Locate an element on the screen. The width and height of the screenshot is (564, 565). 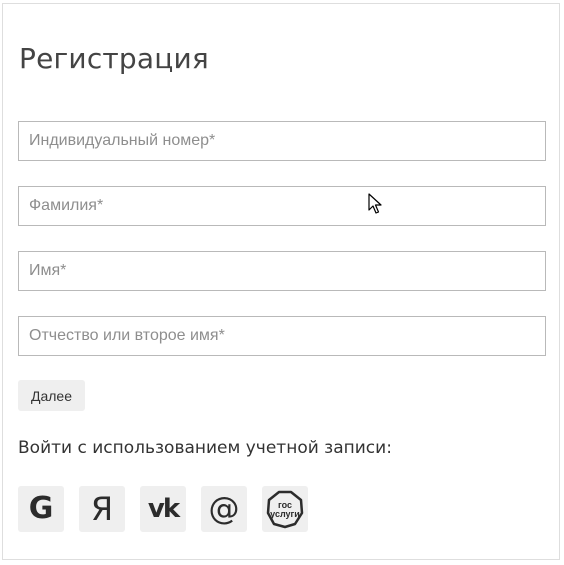
mouse-cursor-icon is located at coordinates (375, 203).